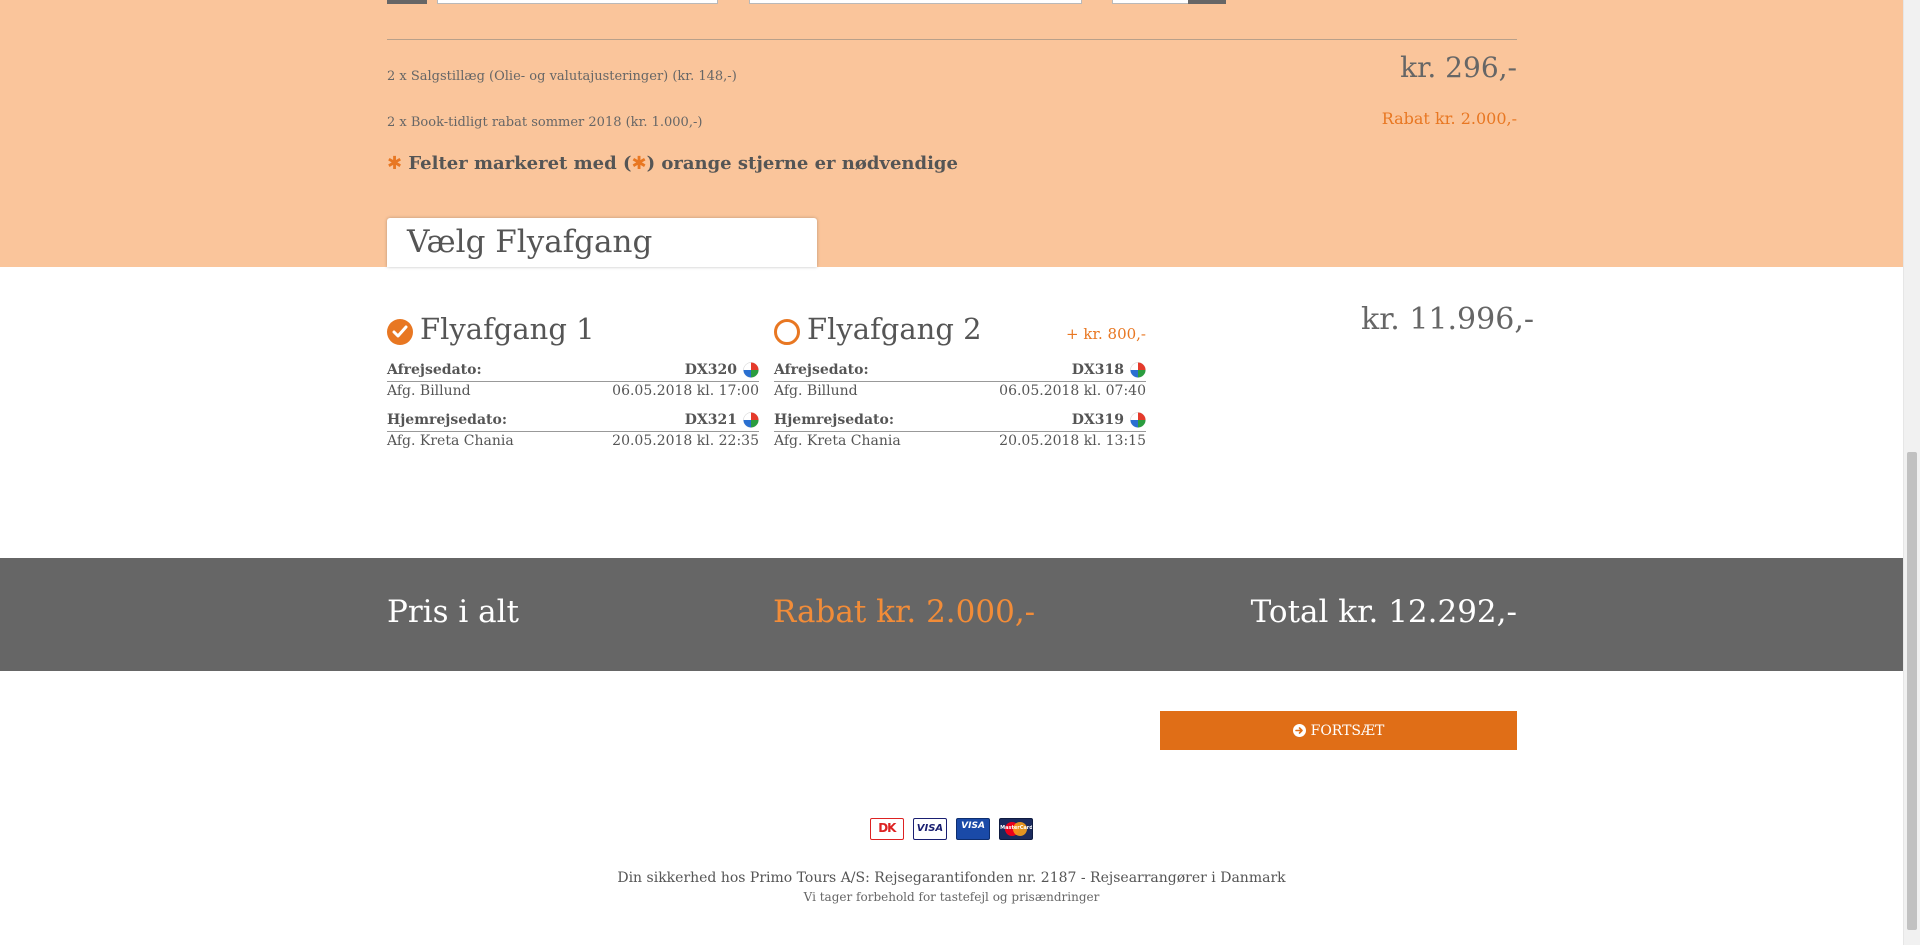 The width and height of the screenshot is (1920, 945). Describe the element at coordinates (710, 370) in the screenshot. I see `flight-code: DX320` at that location.